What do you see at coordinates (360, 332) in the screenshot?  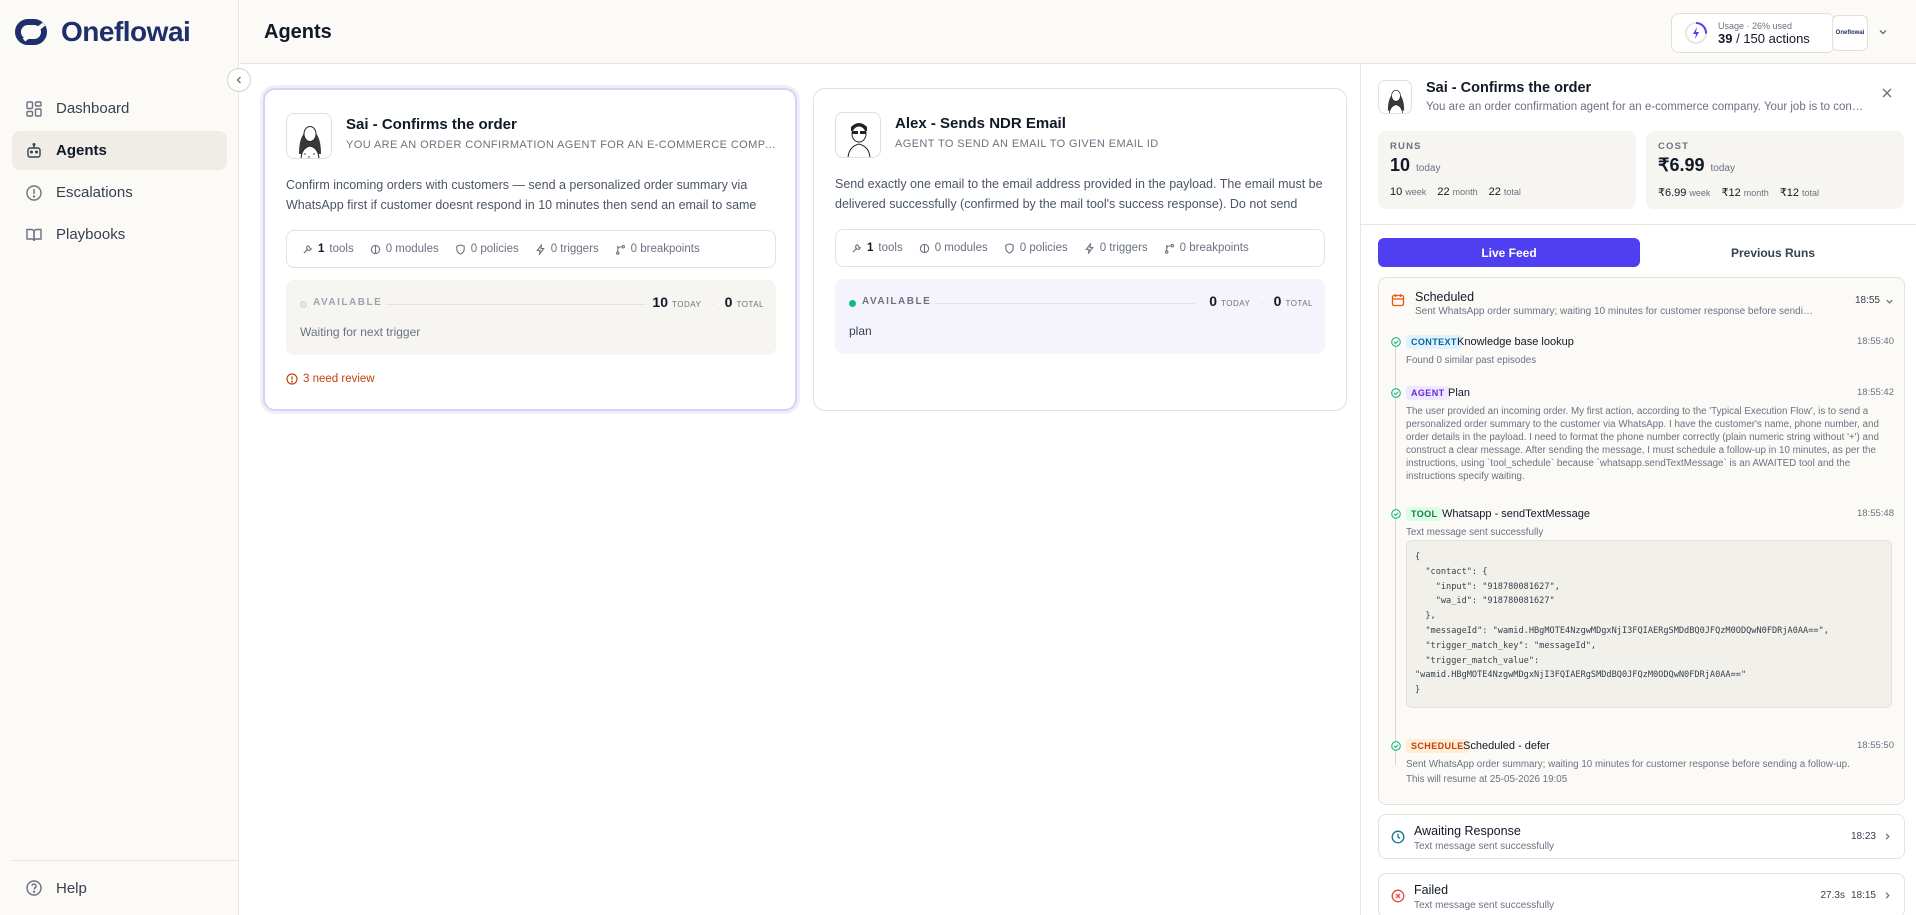 I see `status-message: Waiting for next trigger` at bounding box center [360, 332].